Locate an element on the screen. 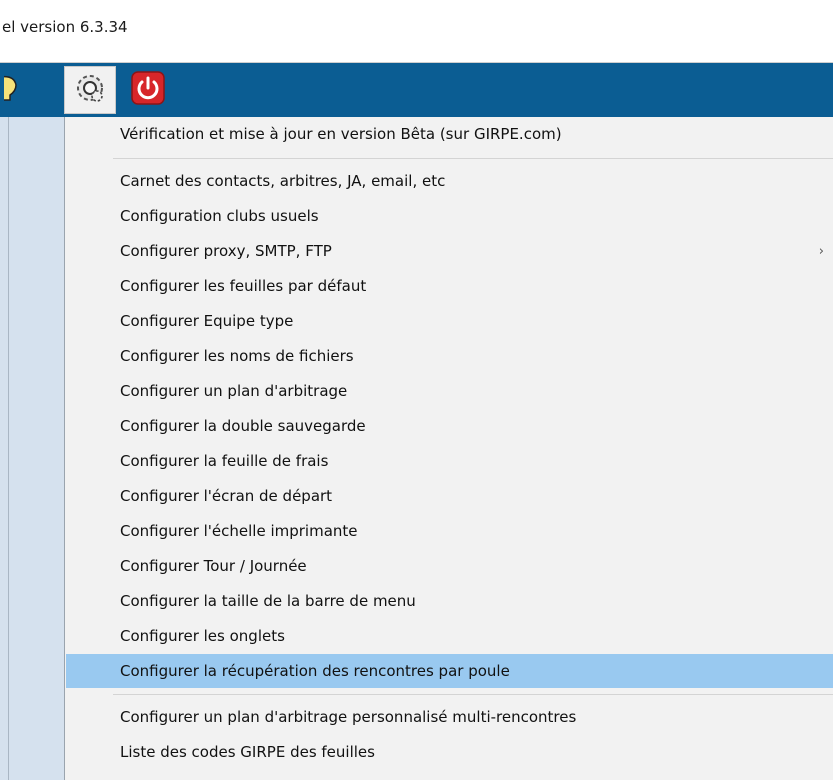 The width and height of the screenshot is (833, 780). menu-item-refereeing-plan: Configurer un plan d'arbitrage is located at coordinates (449, 391).